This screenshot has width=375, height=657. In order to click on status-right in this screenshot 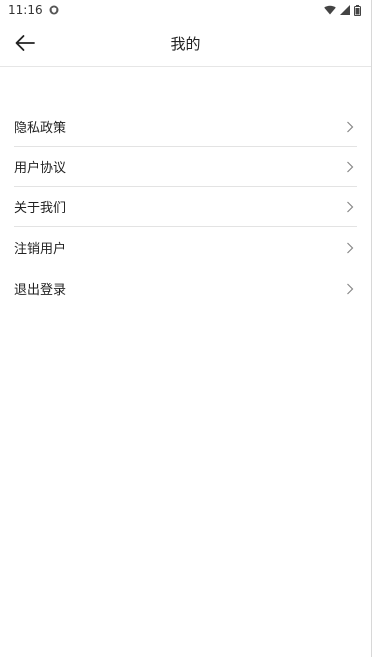, I will do `click(342, 10)`.